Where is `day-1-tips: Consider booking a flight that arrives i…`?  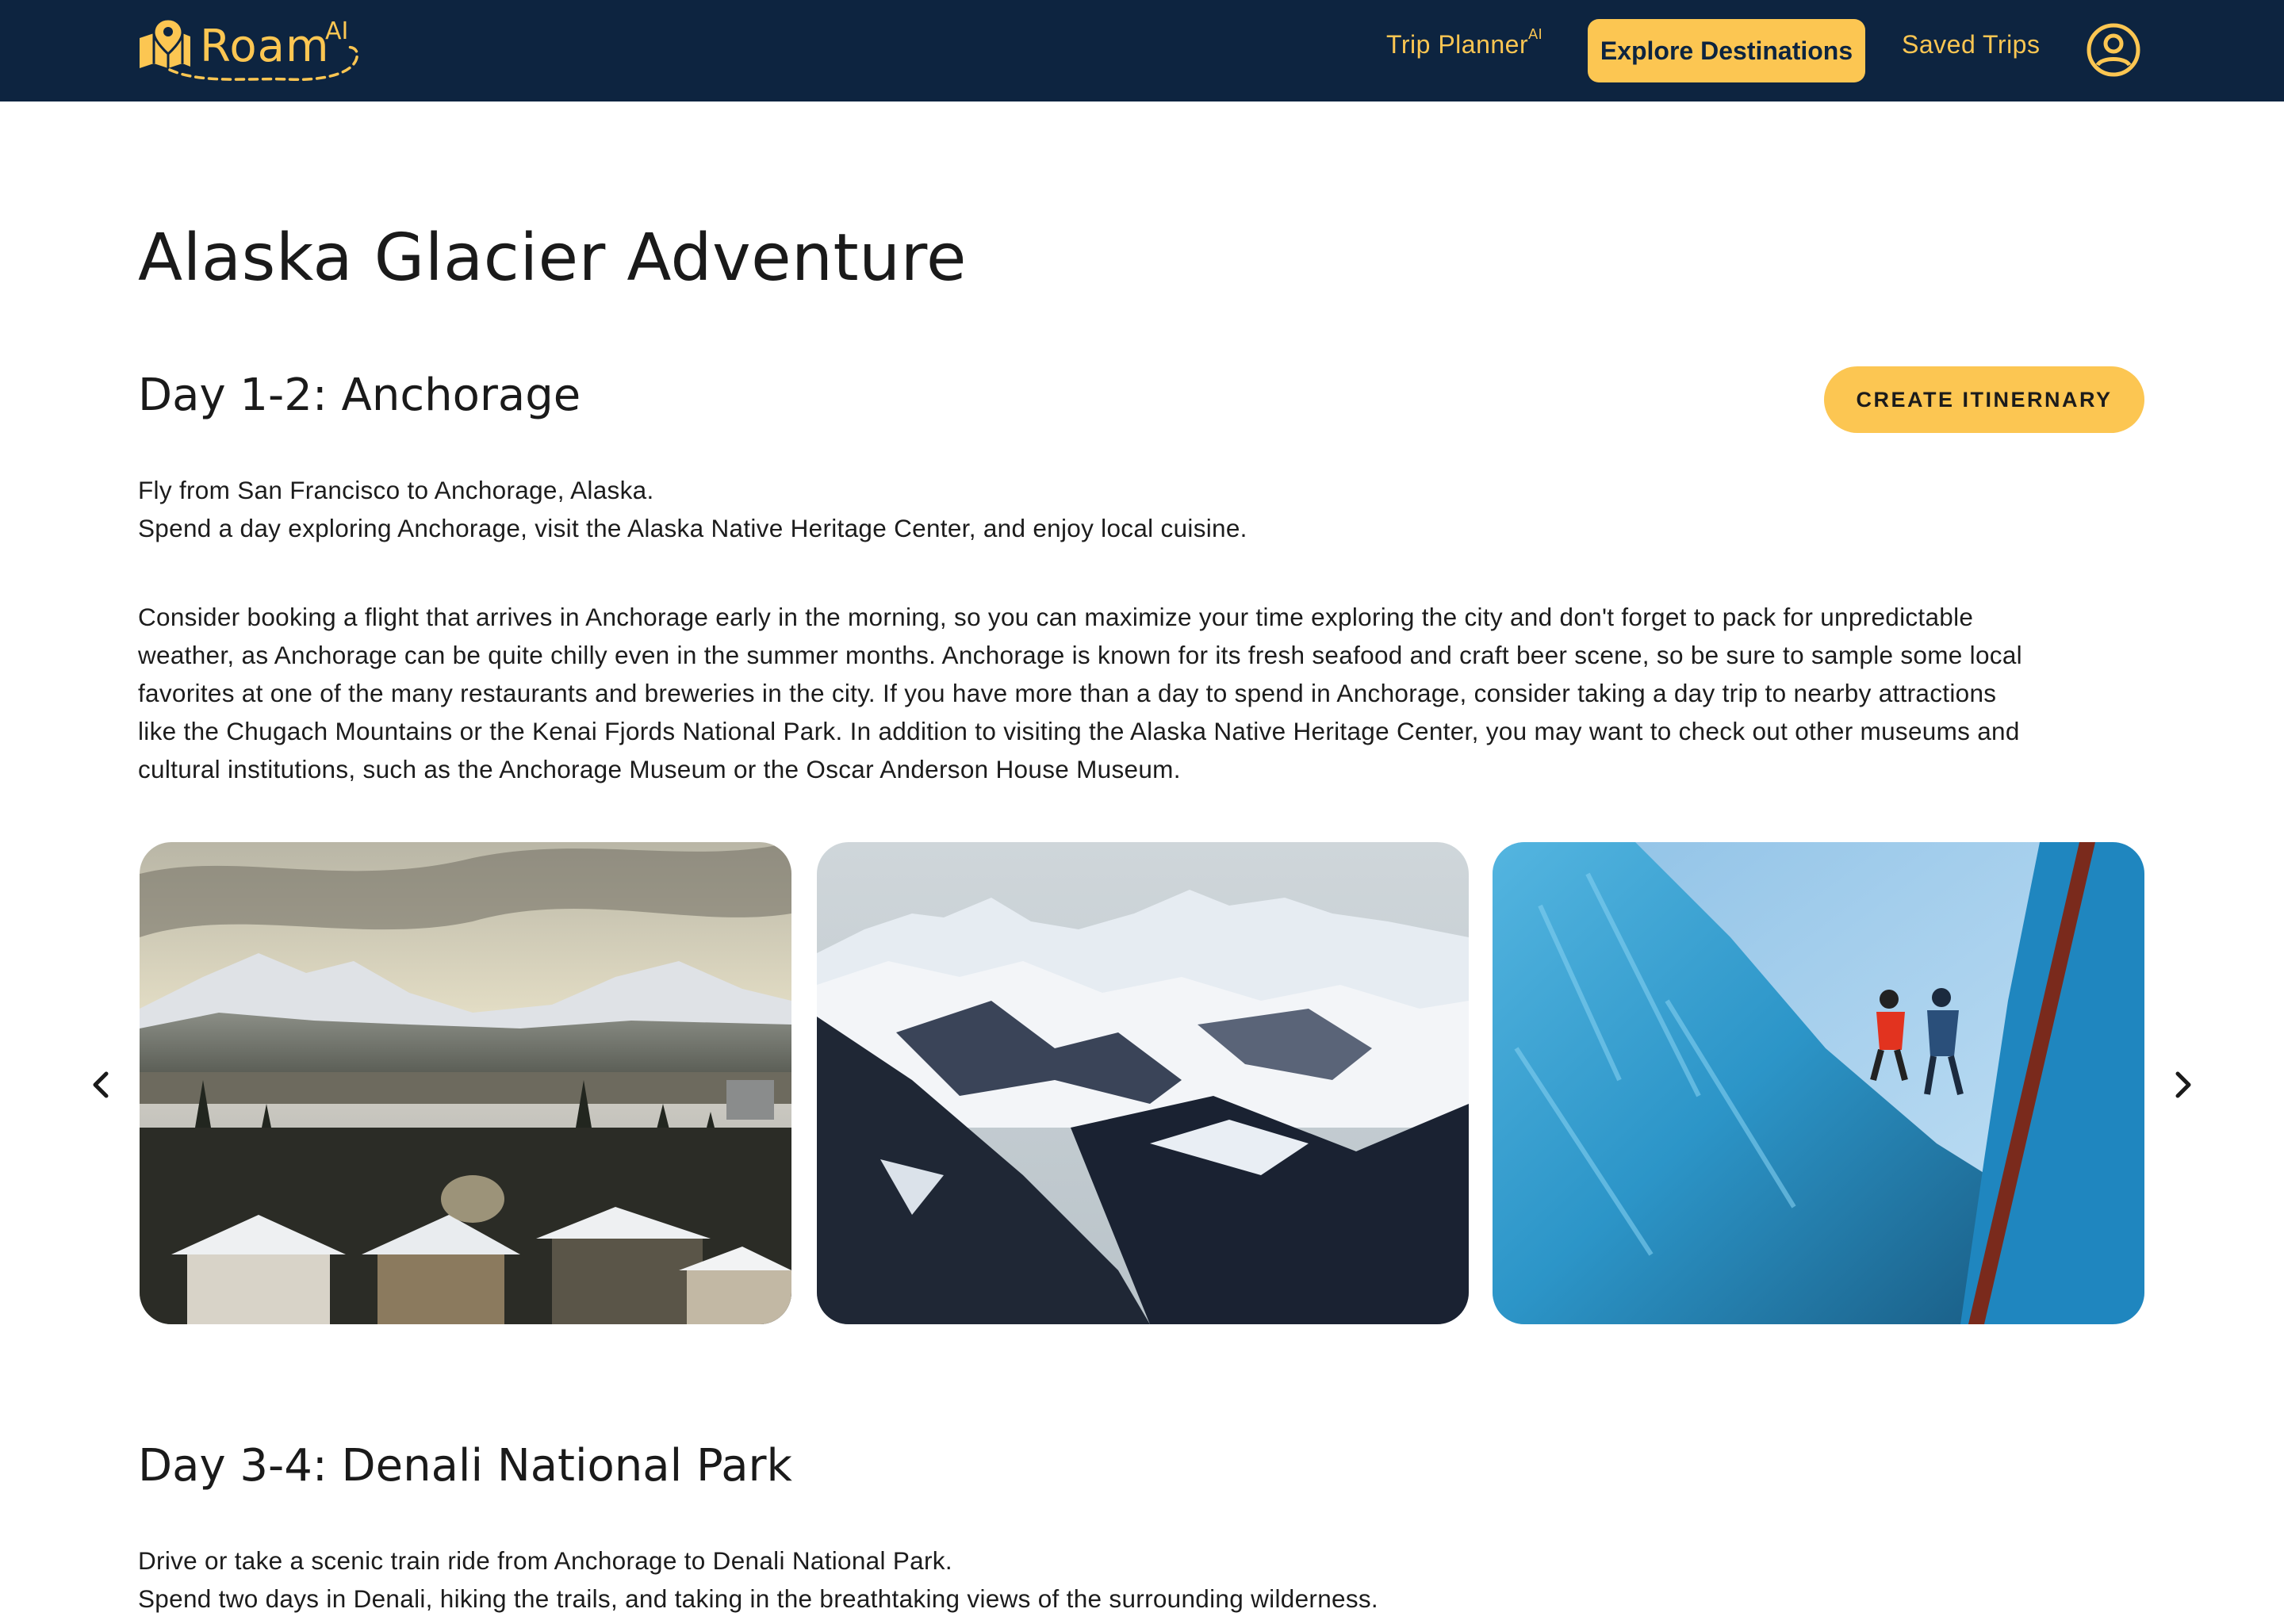 day-1-tips: Consider booking a flight that arrives i… is located at coordinates (1145, 693).